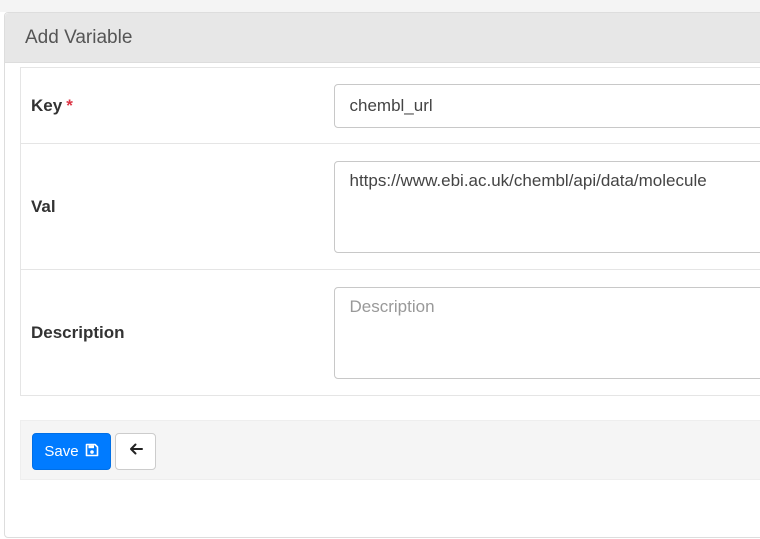  I want to click on key-label: Key, so click(47, 105).